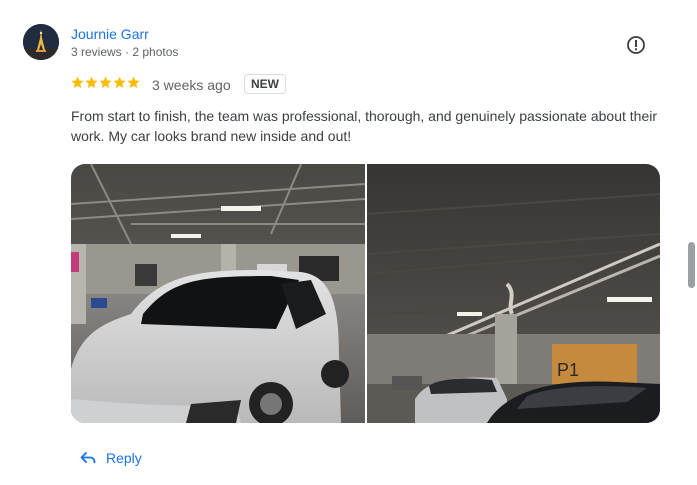  I want to click on reviewer-name: Journie Garr, so click(110, 34).